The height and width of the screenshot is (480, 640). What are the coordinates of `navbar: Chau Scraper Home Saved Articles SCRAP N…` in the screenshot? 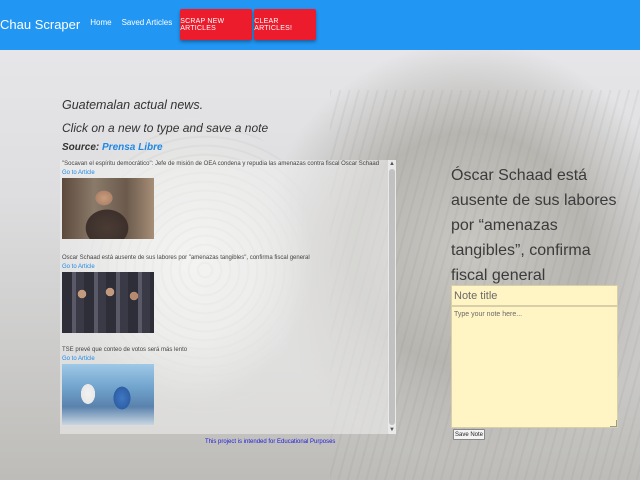 It's located at (320, 25).